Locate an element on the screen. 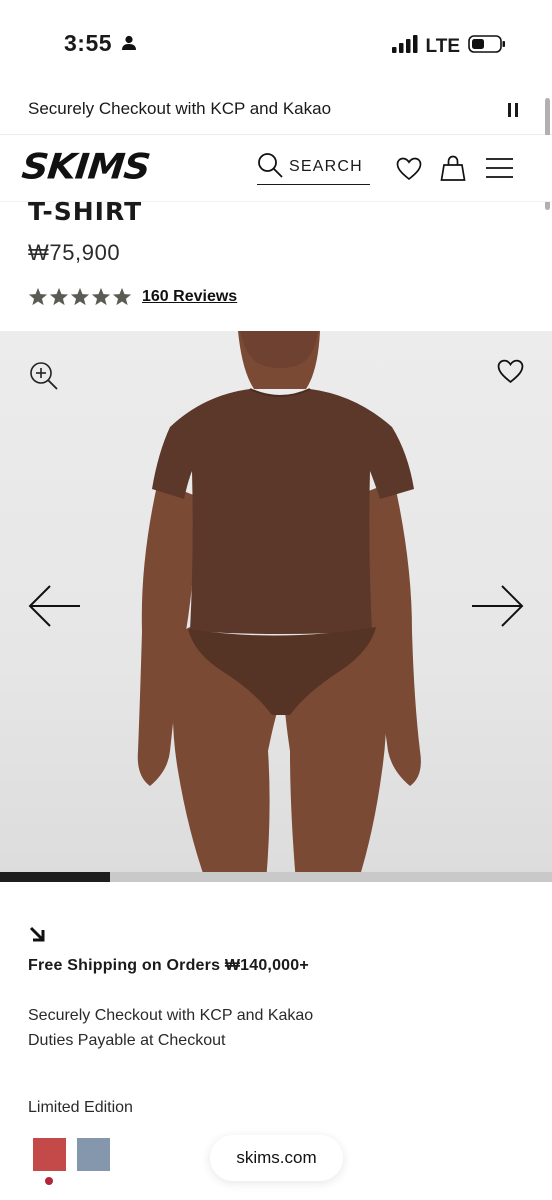  free-shipping-text: Free Shipping on Orders ₩140,000+ is located at coordinates (168, 965).